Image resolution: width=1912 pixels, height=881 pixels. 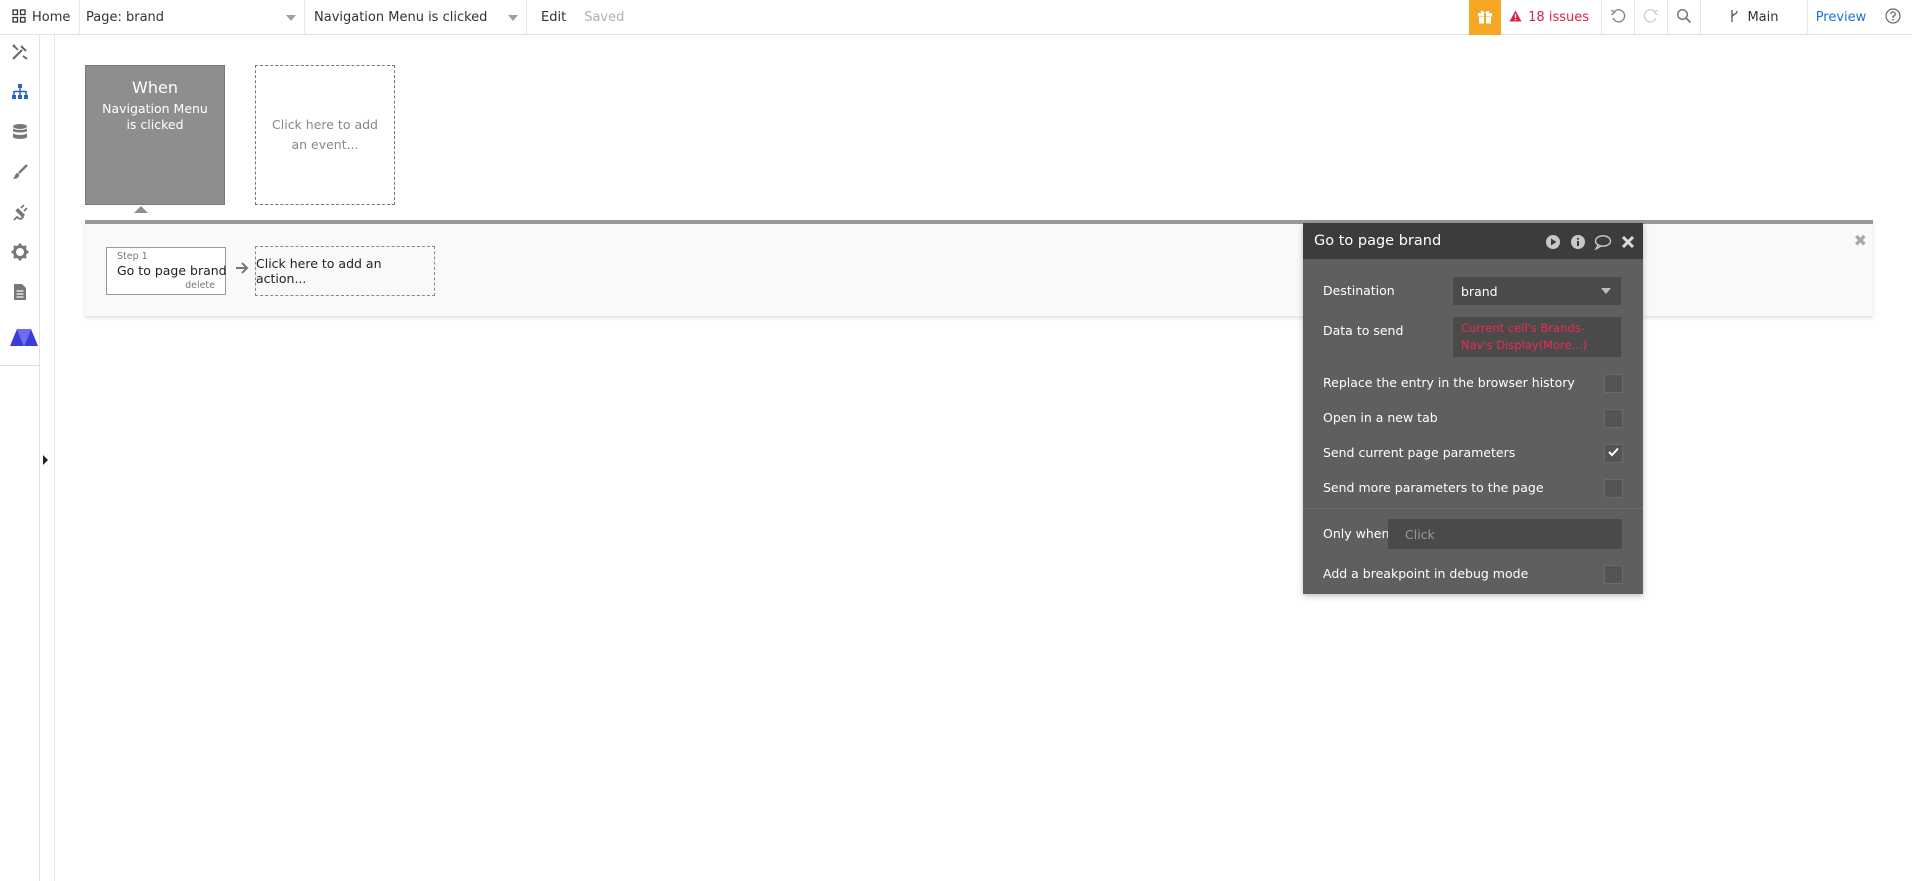 I want to click on logs-tab, so click(x=20, y=294).